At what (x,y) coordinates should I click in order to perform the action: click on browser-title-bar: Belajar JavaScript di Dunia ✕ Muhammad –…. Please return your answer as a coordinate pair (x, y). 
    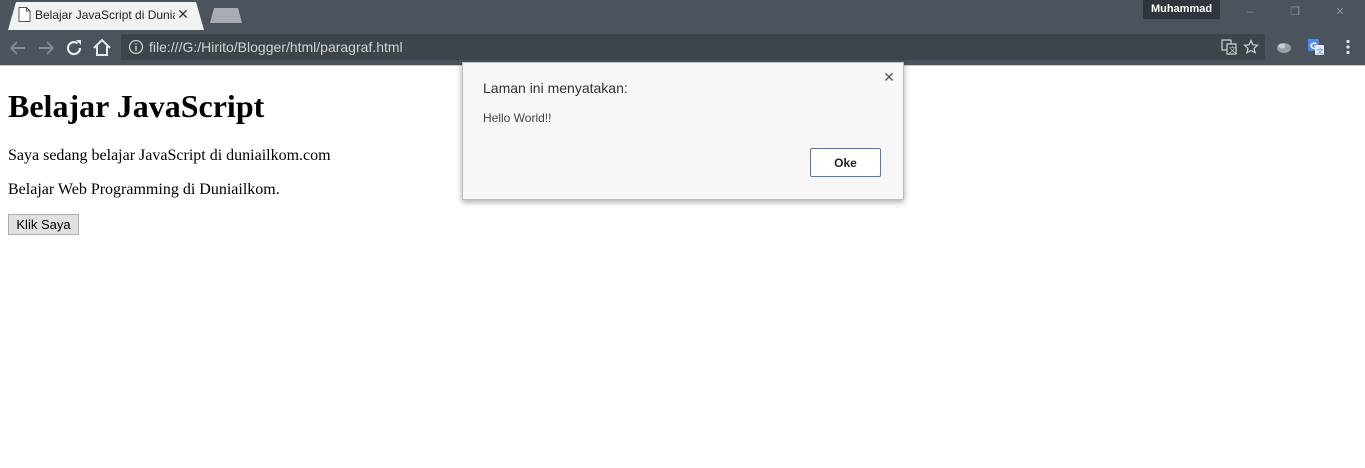
    Looking at the image, I should click on (682, 15).